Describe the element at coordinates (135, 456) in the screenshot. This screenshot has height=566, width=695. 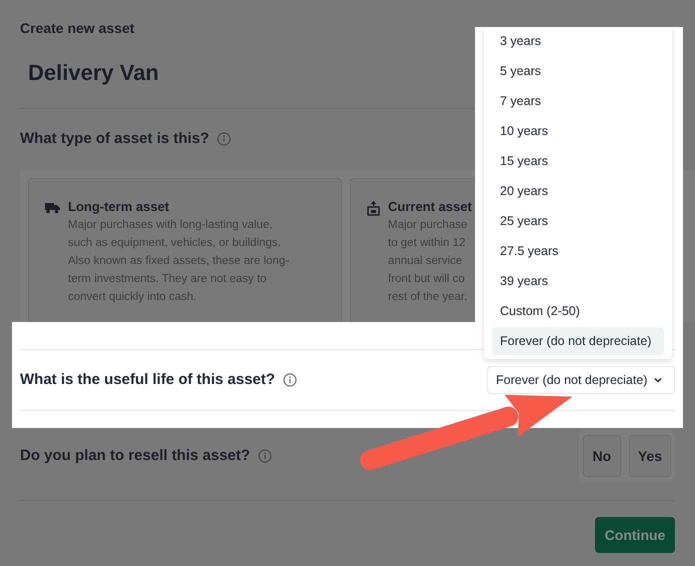
I see `question-label: Do you plan to resell this asset?` at that location.